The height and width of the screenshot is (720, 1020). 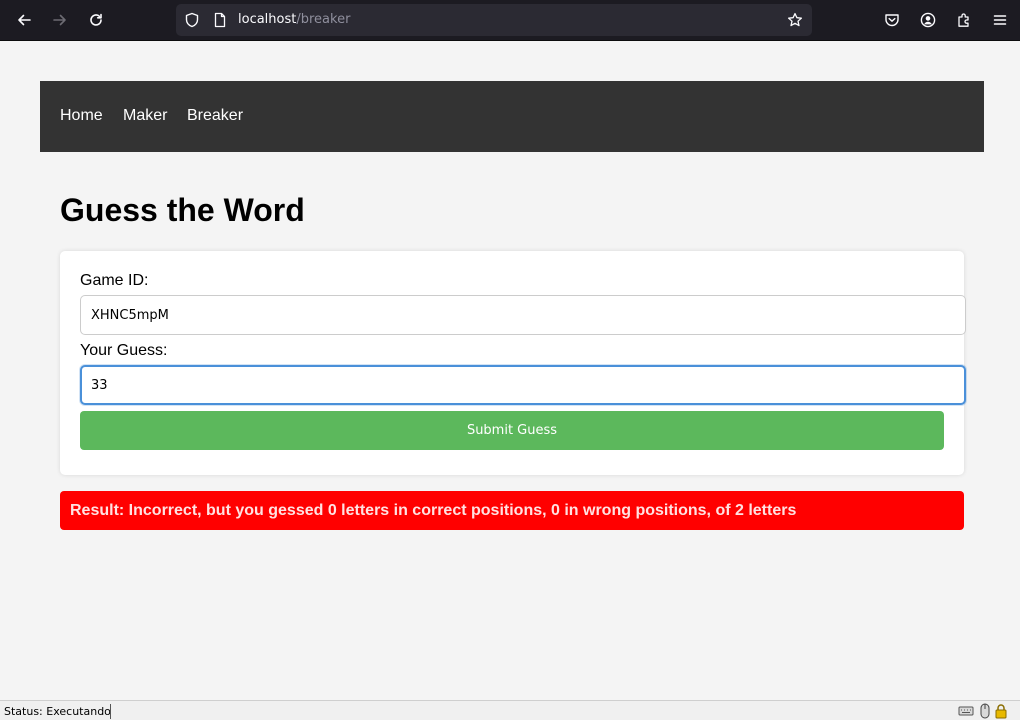 I want to click on page-icon, so click(x=220, y=20).